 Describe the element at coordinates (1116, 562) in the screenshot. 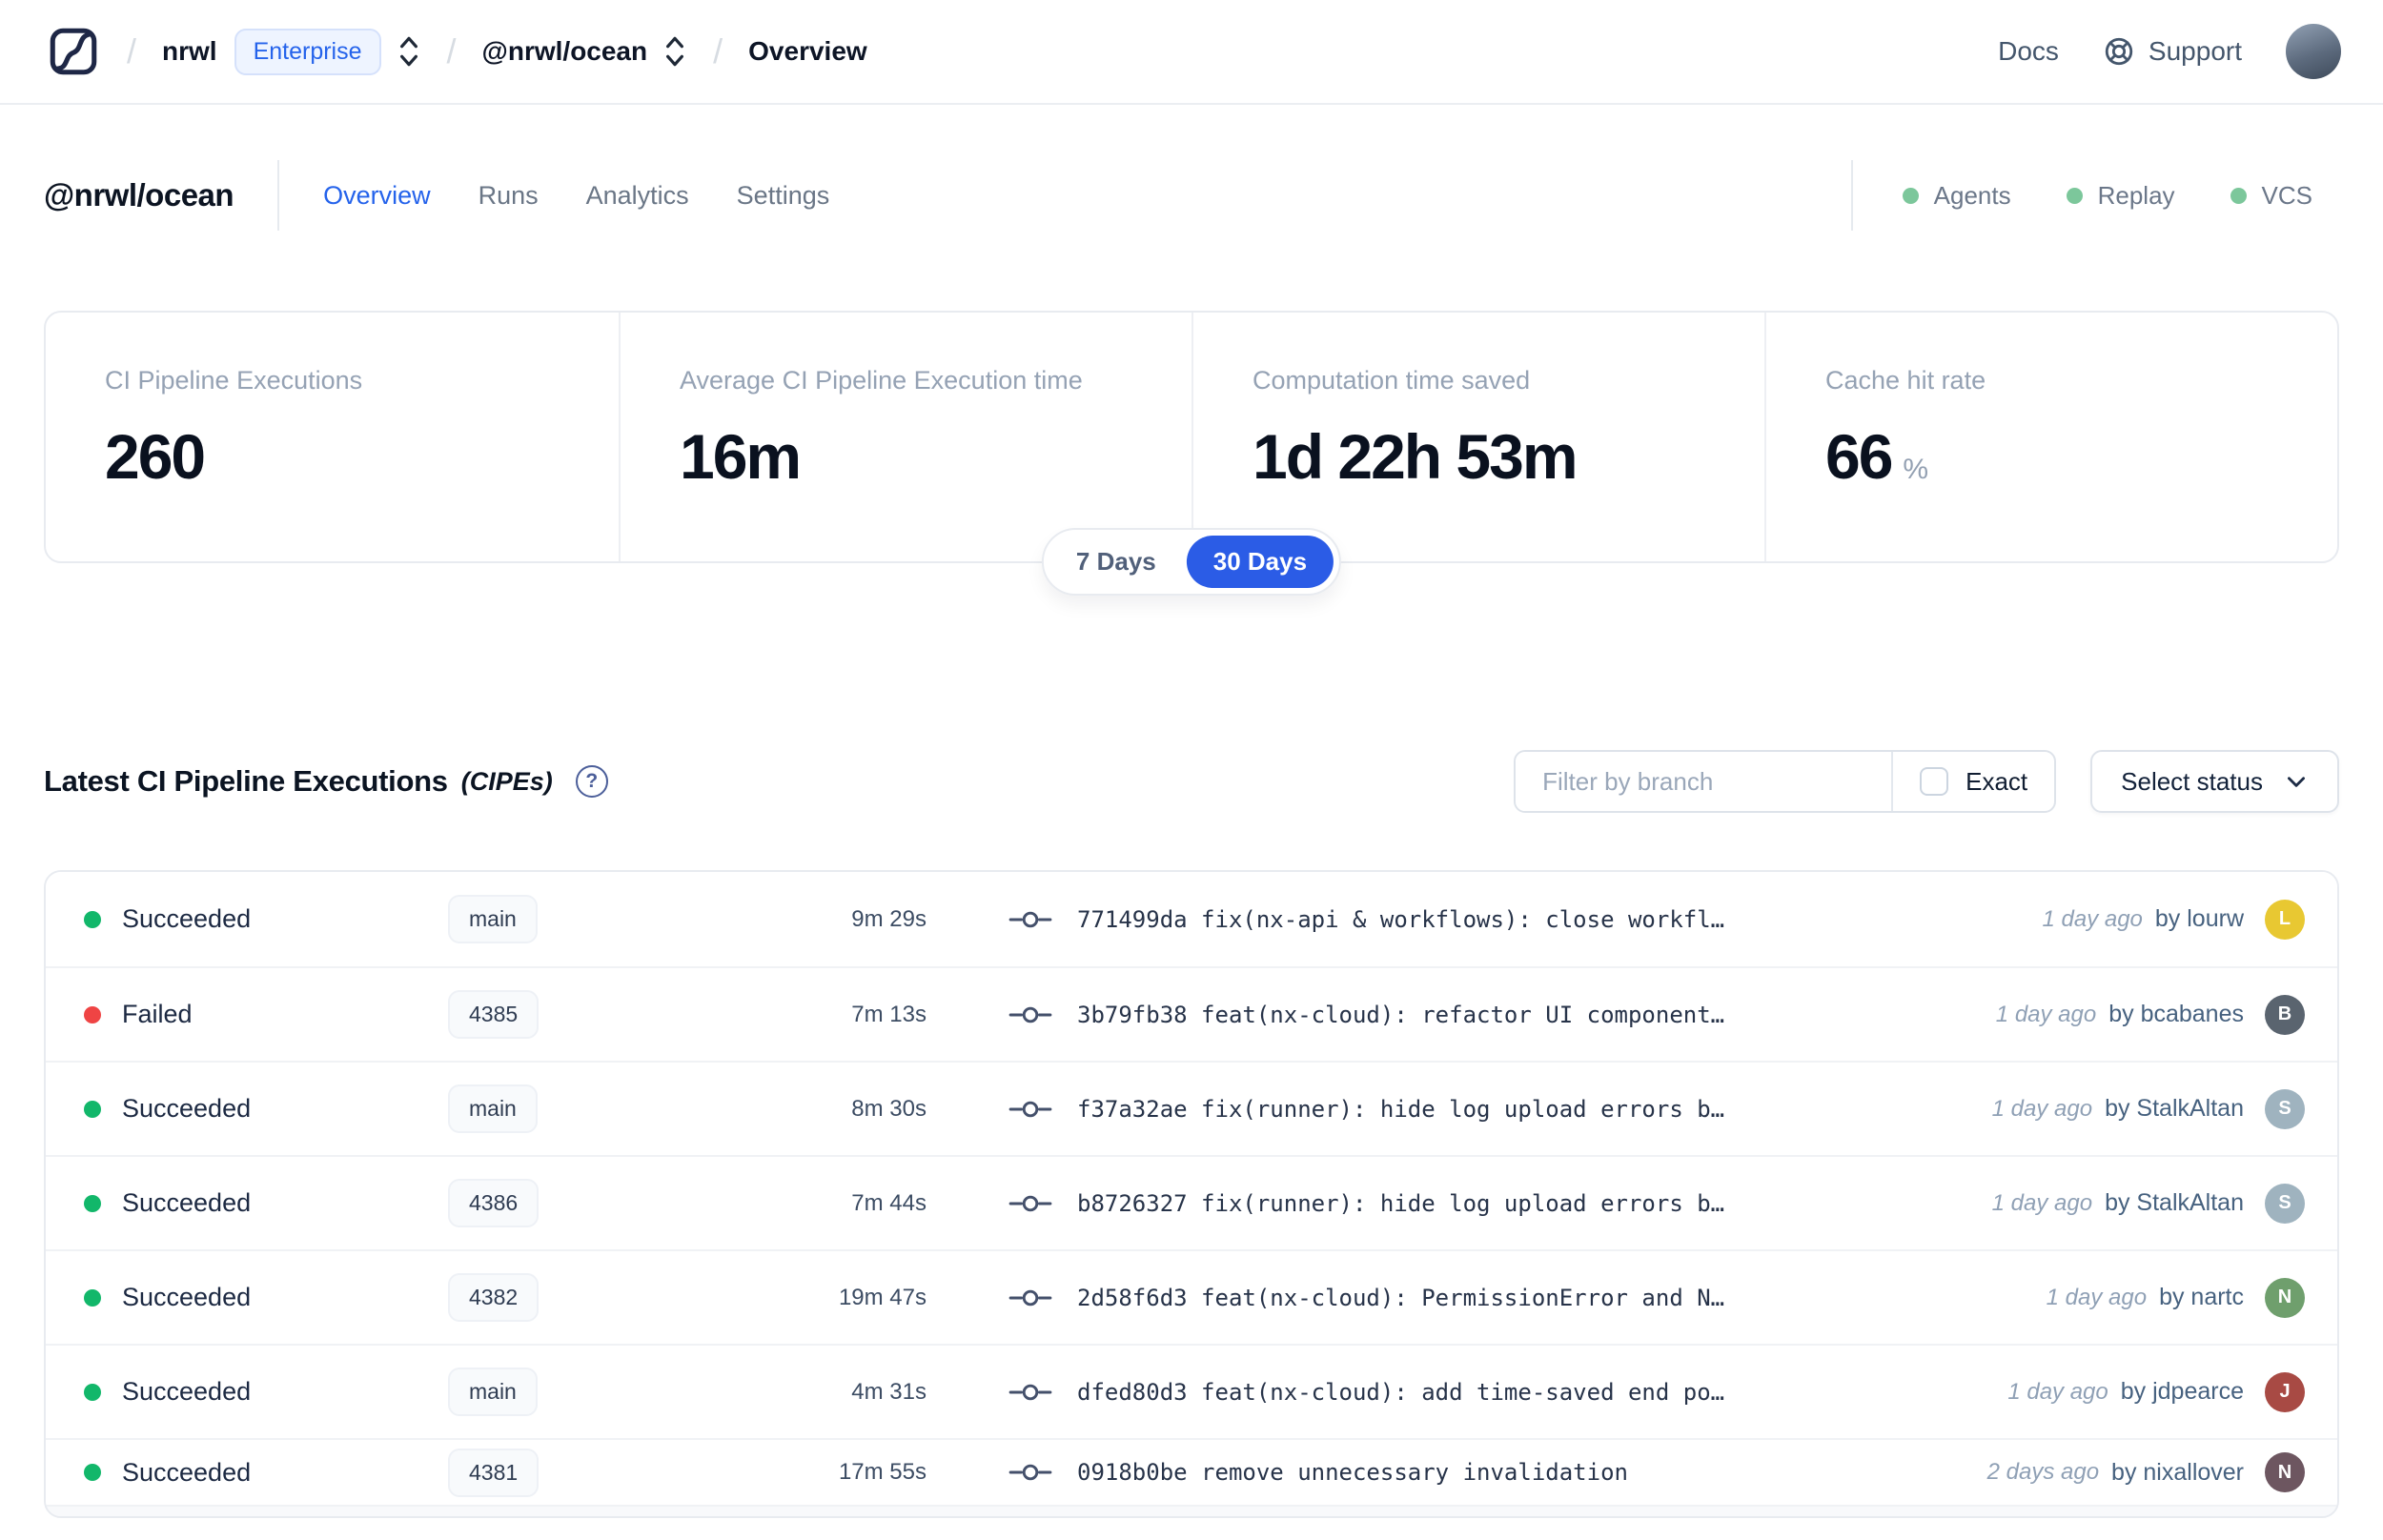

I see `toggle-7-days: 7 Days` at that location.